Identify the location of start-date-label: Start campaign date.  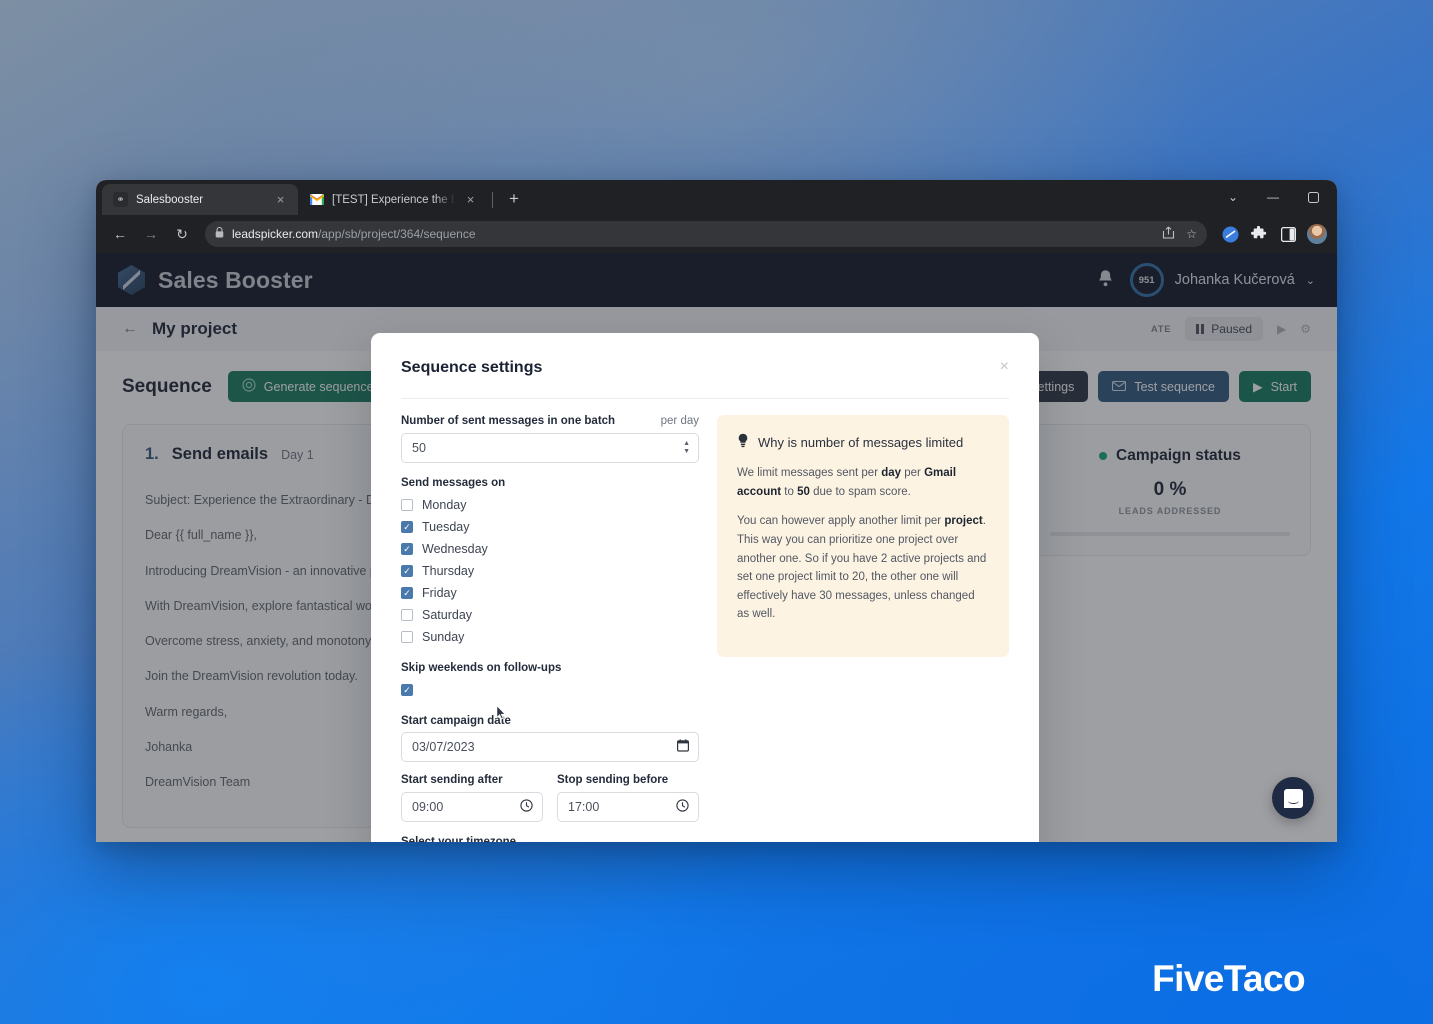
(456, 721).